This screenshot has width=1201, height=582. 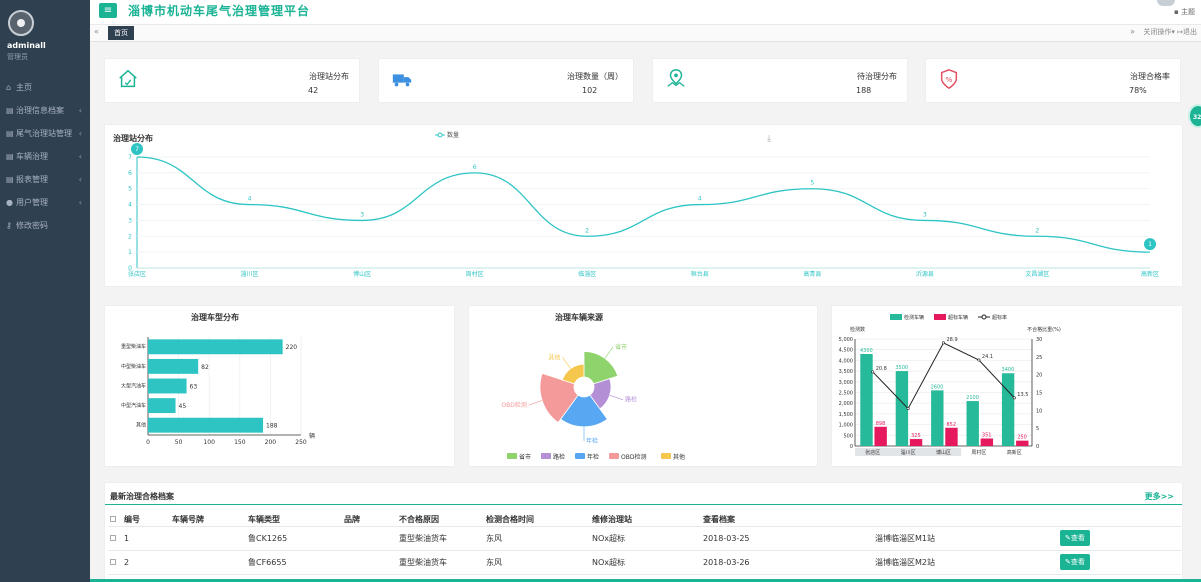 What do you see at coordinates (769, 139) in the screenshot?
I see `download-icon: ⤓` at bounding box center [769, 139].